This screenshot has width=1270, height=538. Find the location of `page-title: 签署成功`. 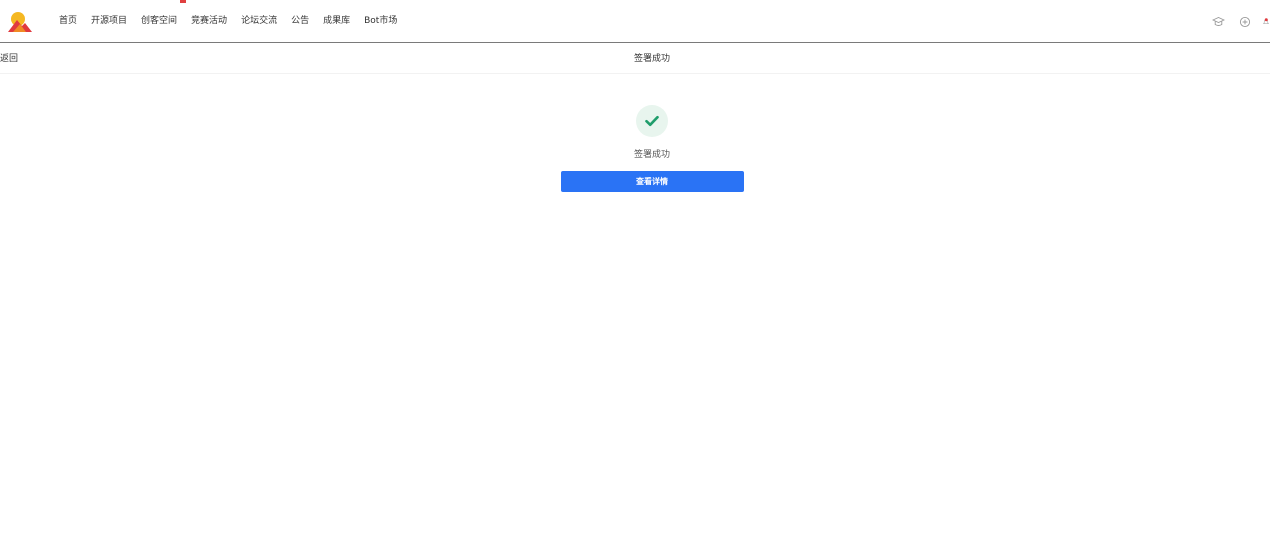

page-title: 签署成功 is located at coordinates (651, 59).